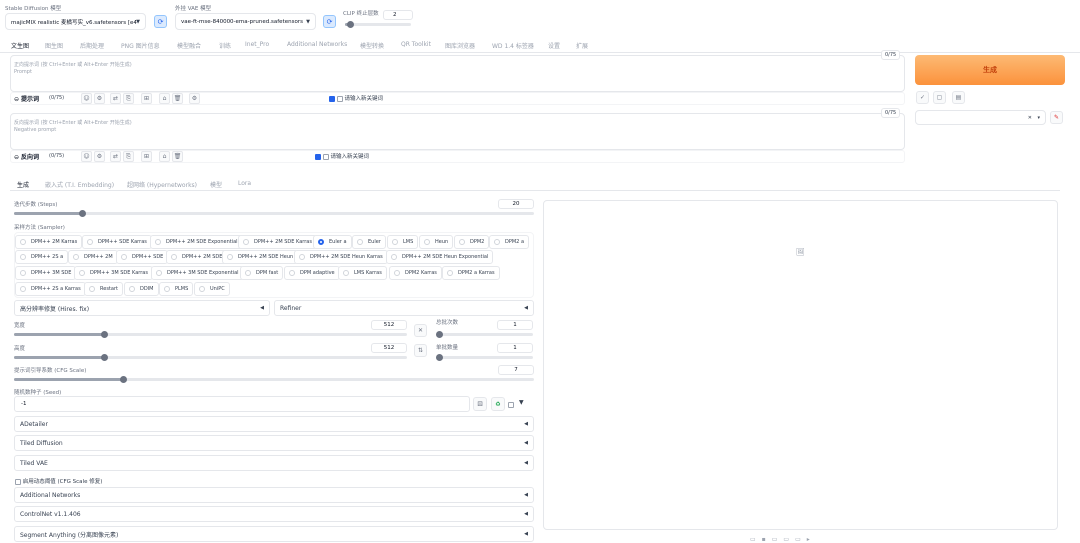 The image size is (1080, 543). Describe the element at coordinates (436, 242) in the screenshot. I see `sampler-option: Heun` at that location.